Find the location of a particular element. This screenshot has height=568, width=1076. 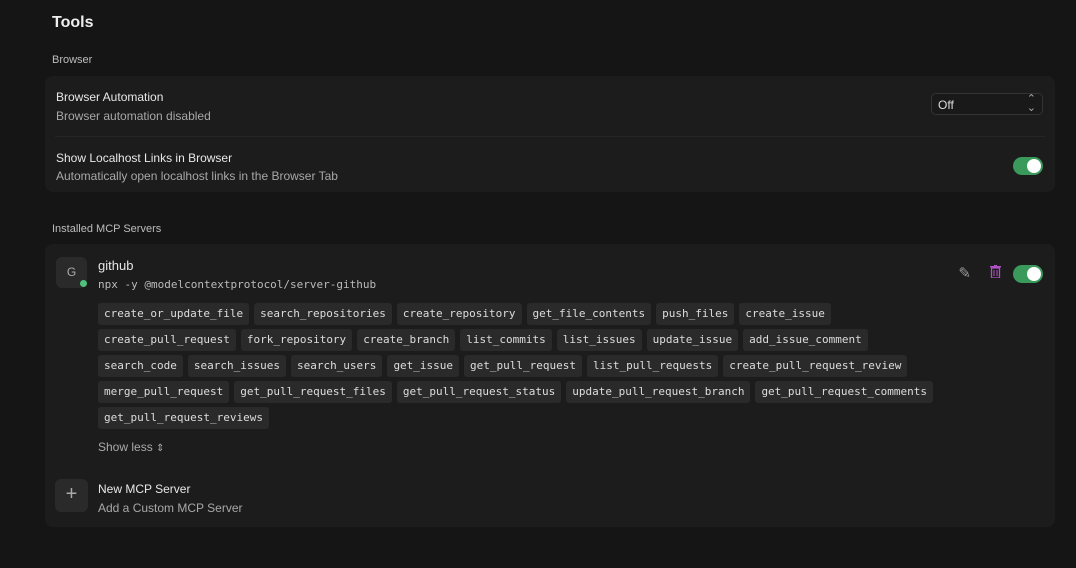

tool-chip: create_pull_request_review is located at coordinates (815, 366).